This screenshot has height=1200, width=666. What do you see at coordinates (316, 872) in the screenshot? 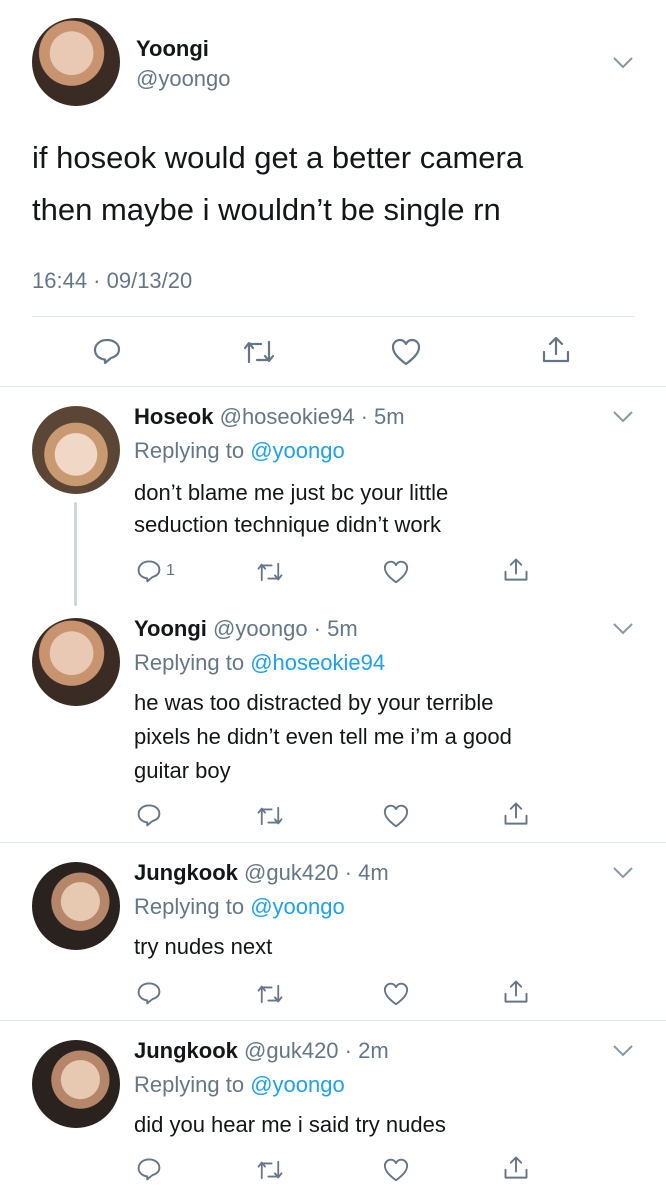
I see `author-meta: @guk420 · 4m` at bounding box center [316, 872].